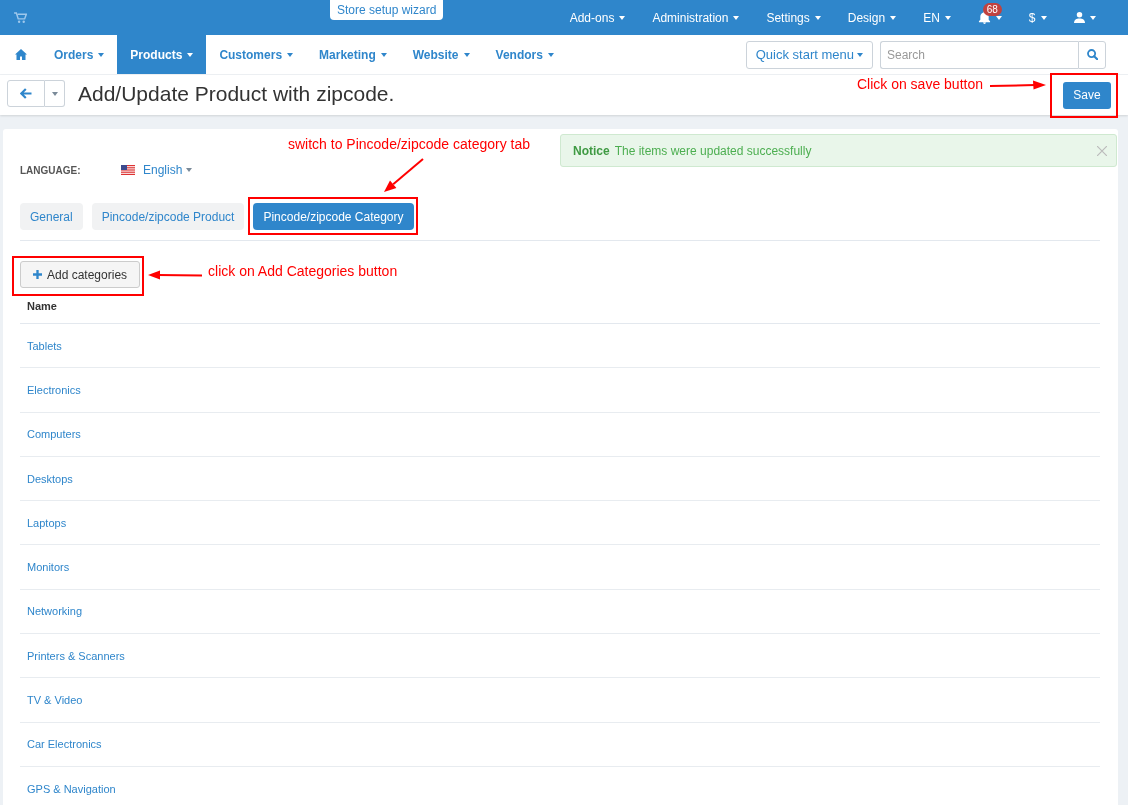  Describe the element at coordinates (1037, 17) in the screenshot. I see `currency-menu: $` at that location.